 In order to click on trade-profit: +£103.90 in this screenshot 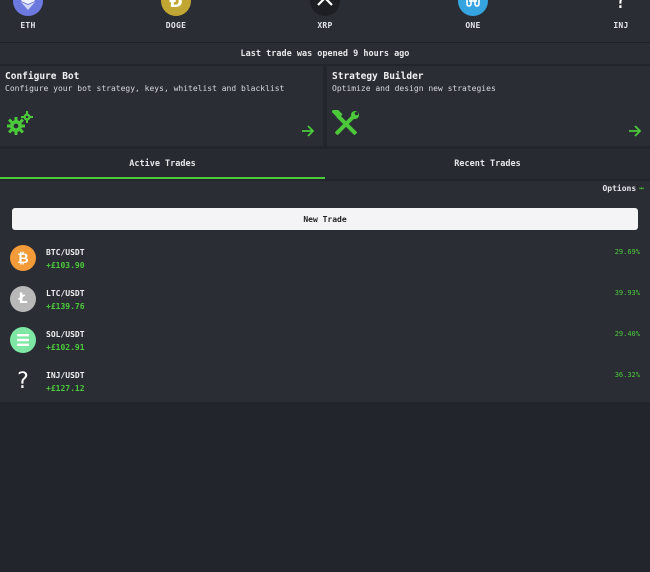, I will do `click(65, 265)`.